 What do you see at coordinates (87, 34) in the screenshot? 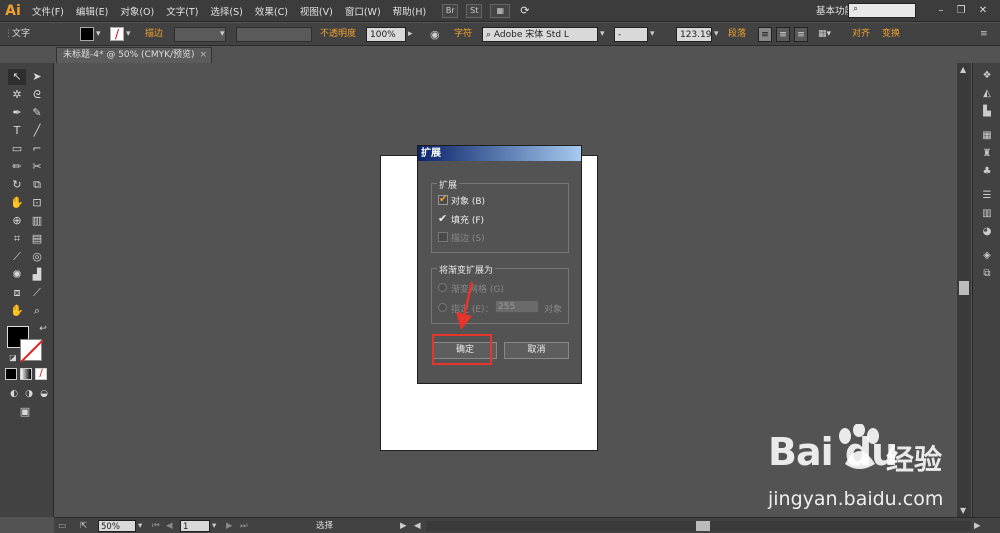
I see `fill-color-swatch` at bounding box center [87, 34].